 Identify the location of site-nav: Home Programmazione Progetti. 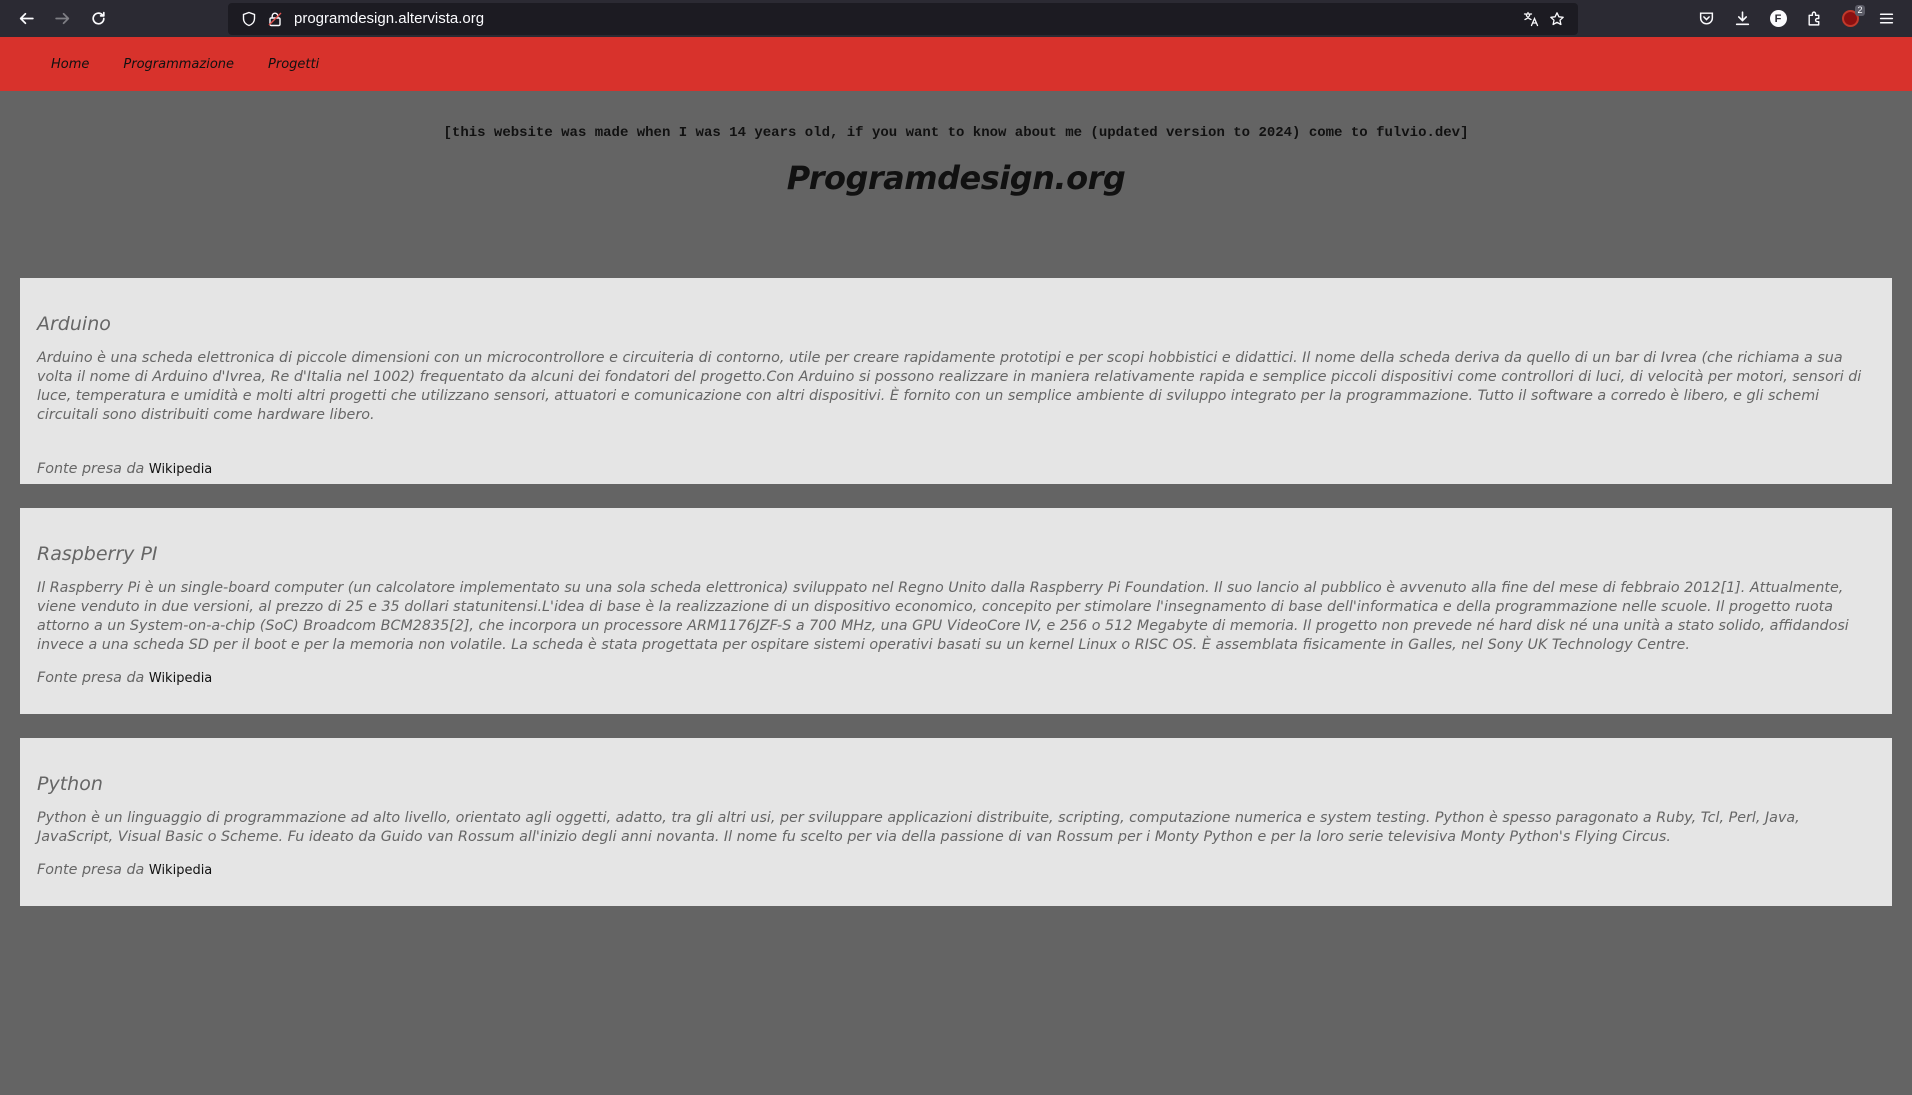
(956, 64).